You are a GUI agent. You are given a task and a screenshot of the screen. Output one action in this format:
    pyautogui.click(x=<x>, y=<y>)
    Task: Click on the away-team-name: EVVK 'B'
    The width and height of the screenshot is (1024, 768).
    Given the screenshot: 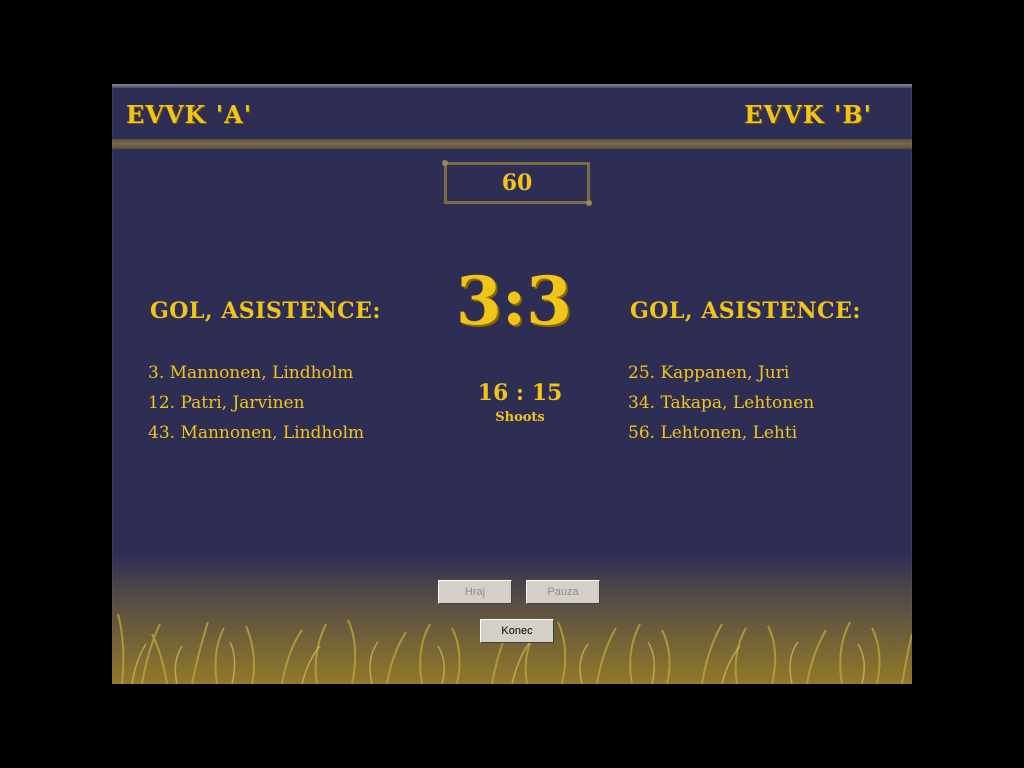 What is the action you would take?
    pyautogui.click(x=808, y=114)
    